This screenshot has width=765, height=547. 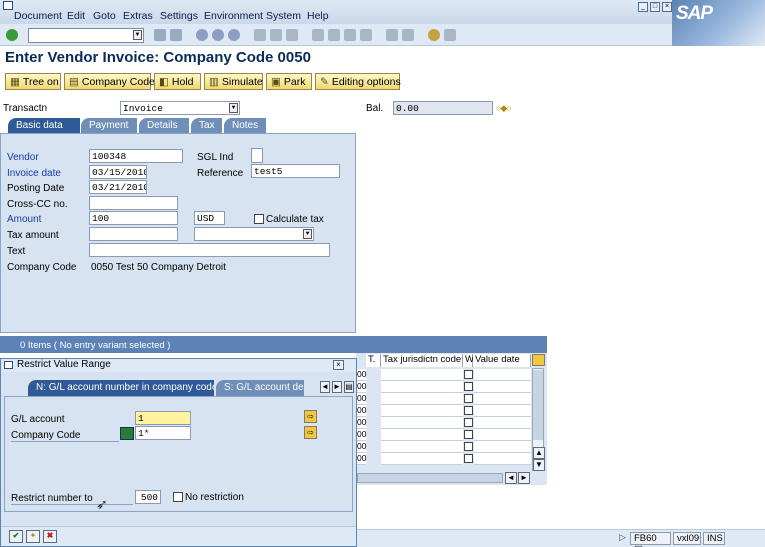 What do you see at coordinates (468, 360) in the screenshot?
I see `col-header-w: W` at bounding box center [468, 360].